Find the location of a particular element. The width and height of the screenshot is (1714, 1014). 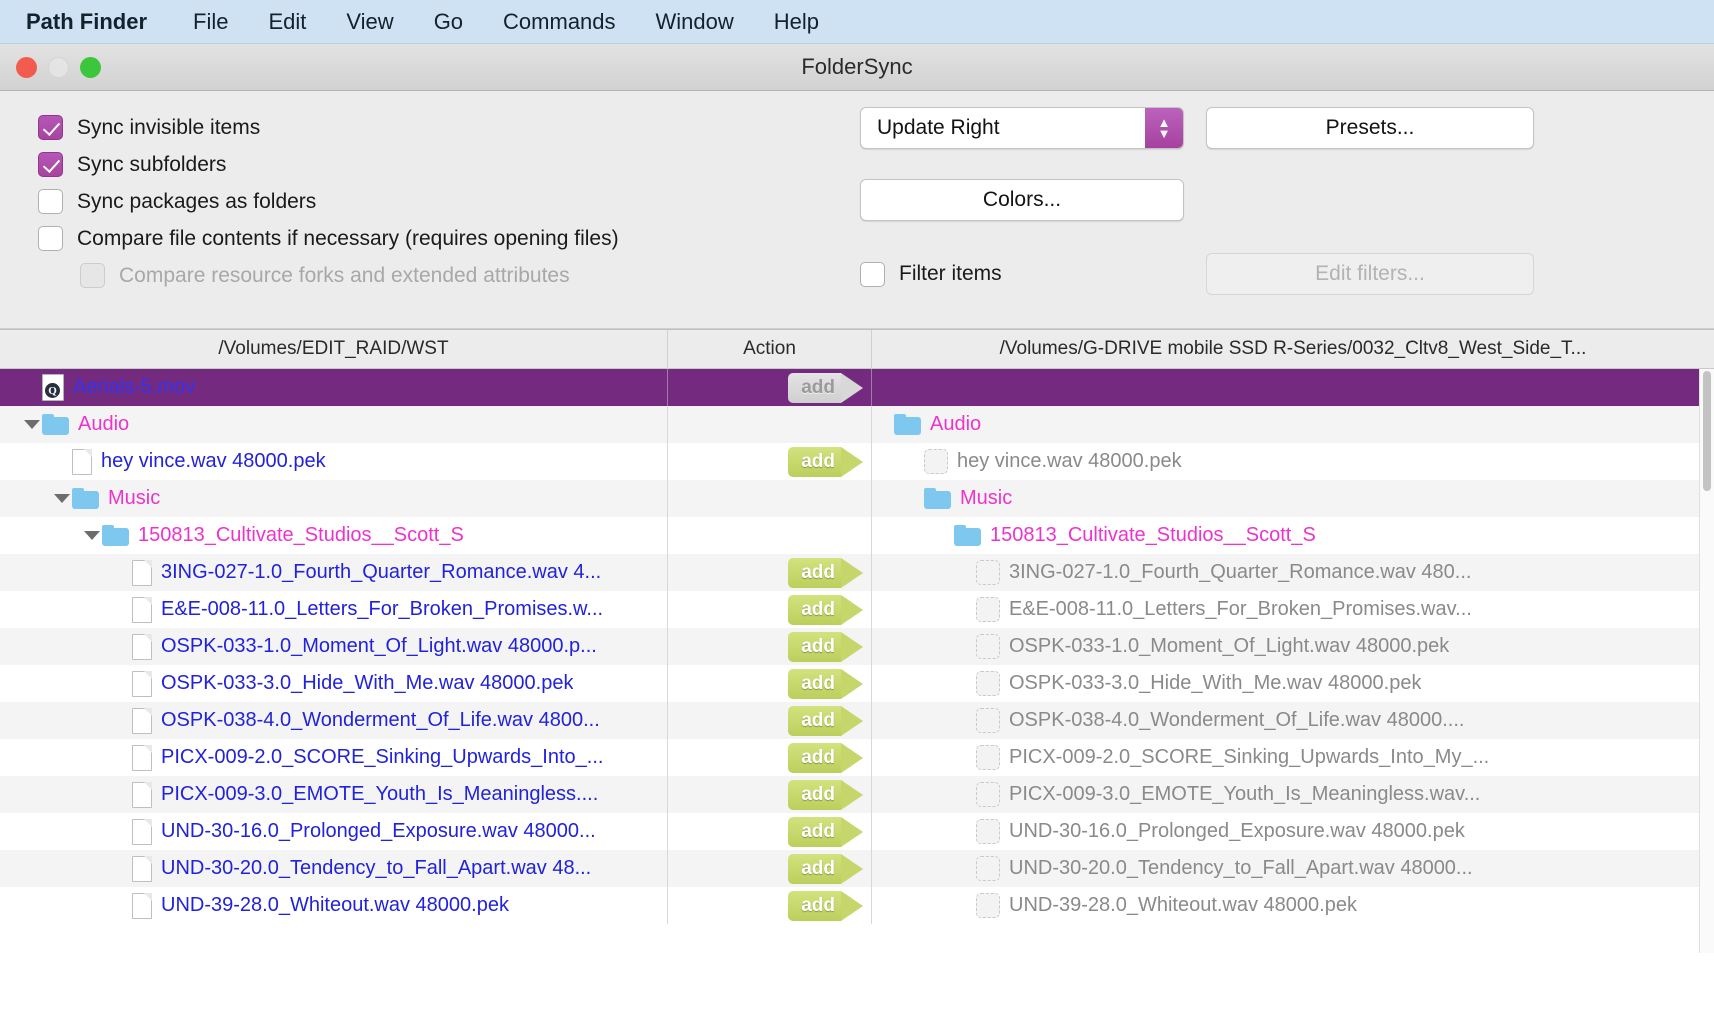

table-row: Audio Audio is located at coordinates (857, 424).